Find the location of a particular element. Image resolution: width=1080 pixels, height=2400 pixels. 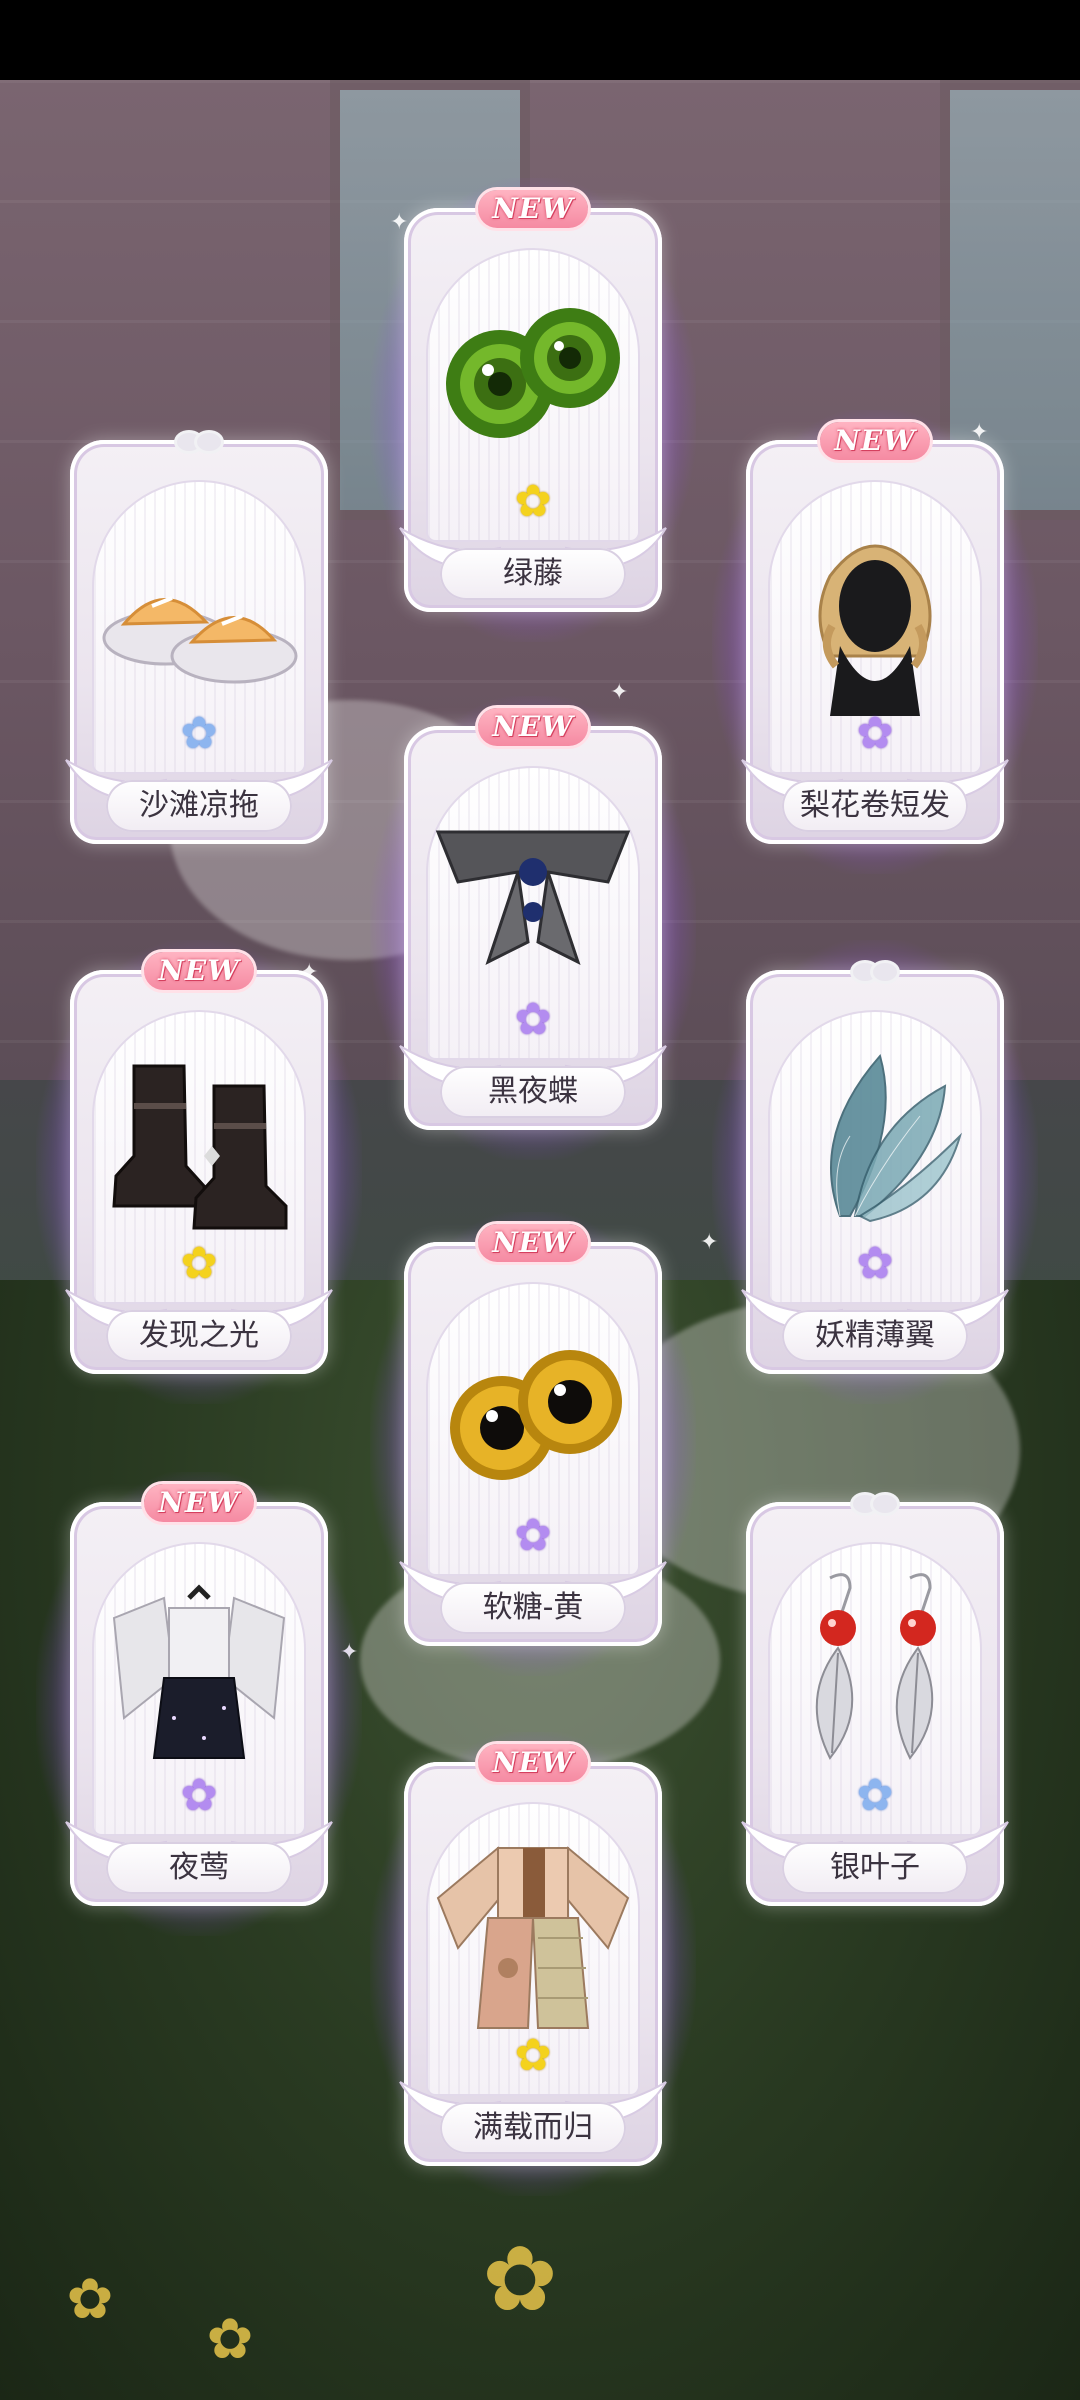

item-name: 绿藤 is located at coordinates (533, 574).